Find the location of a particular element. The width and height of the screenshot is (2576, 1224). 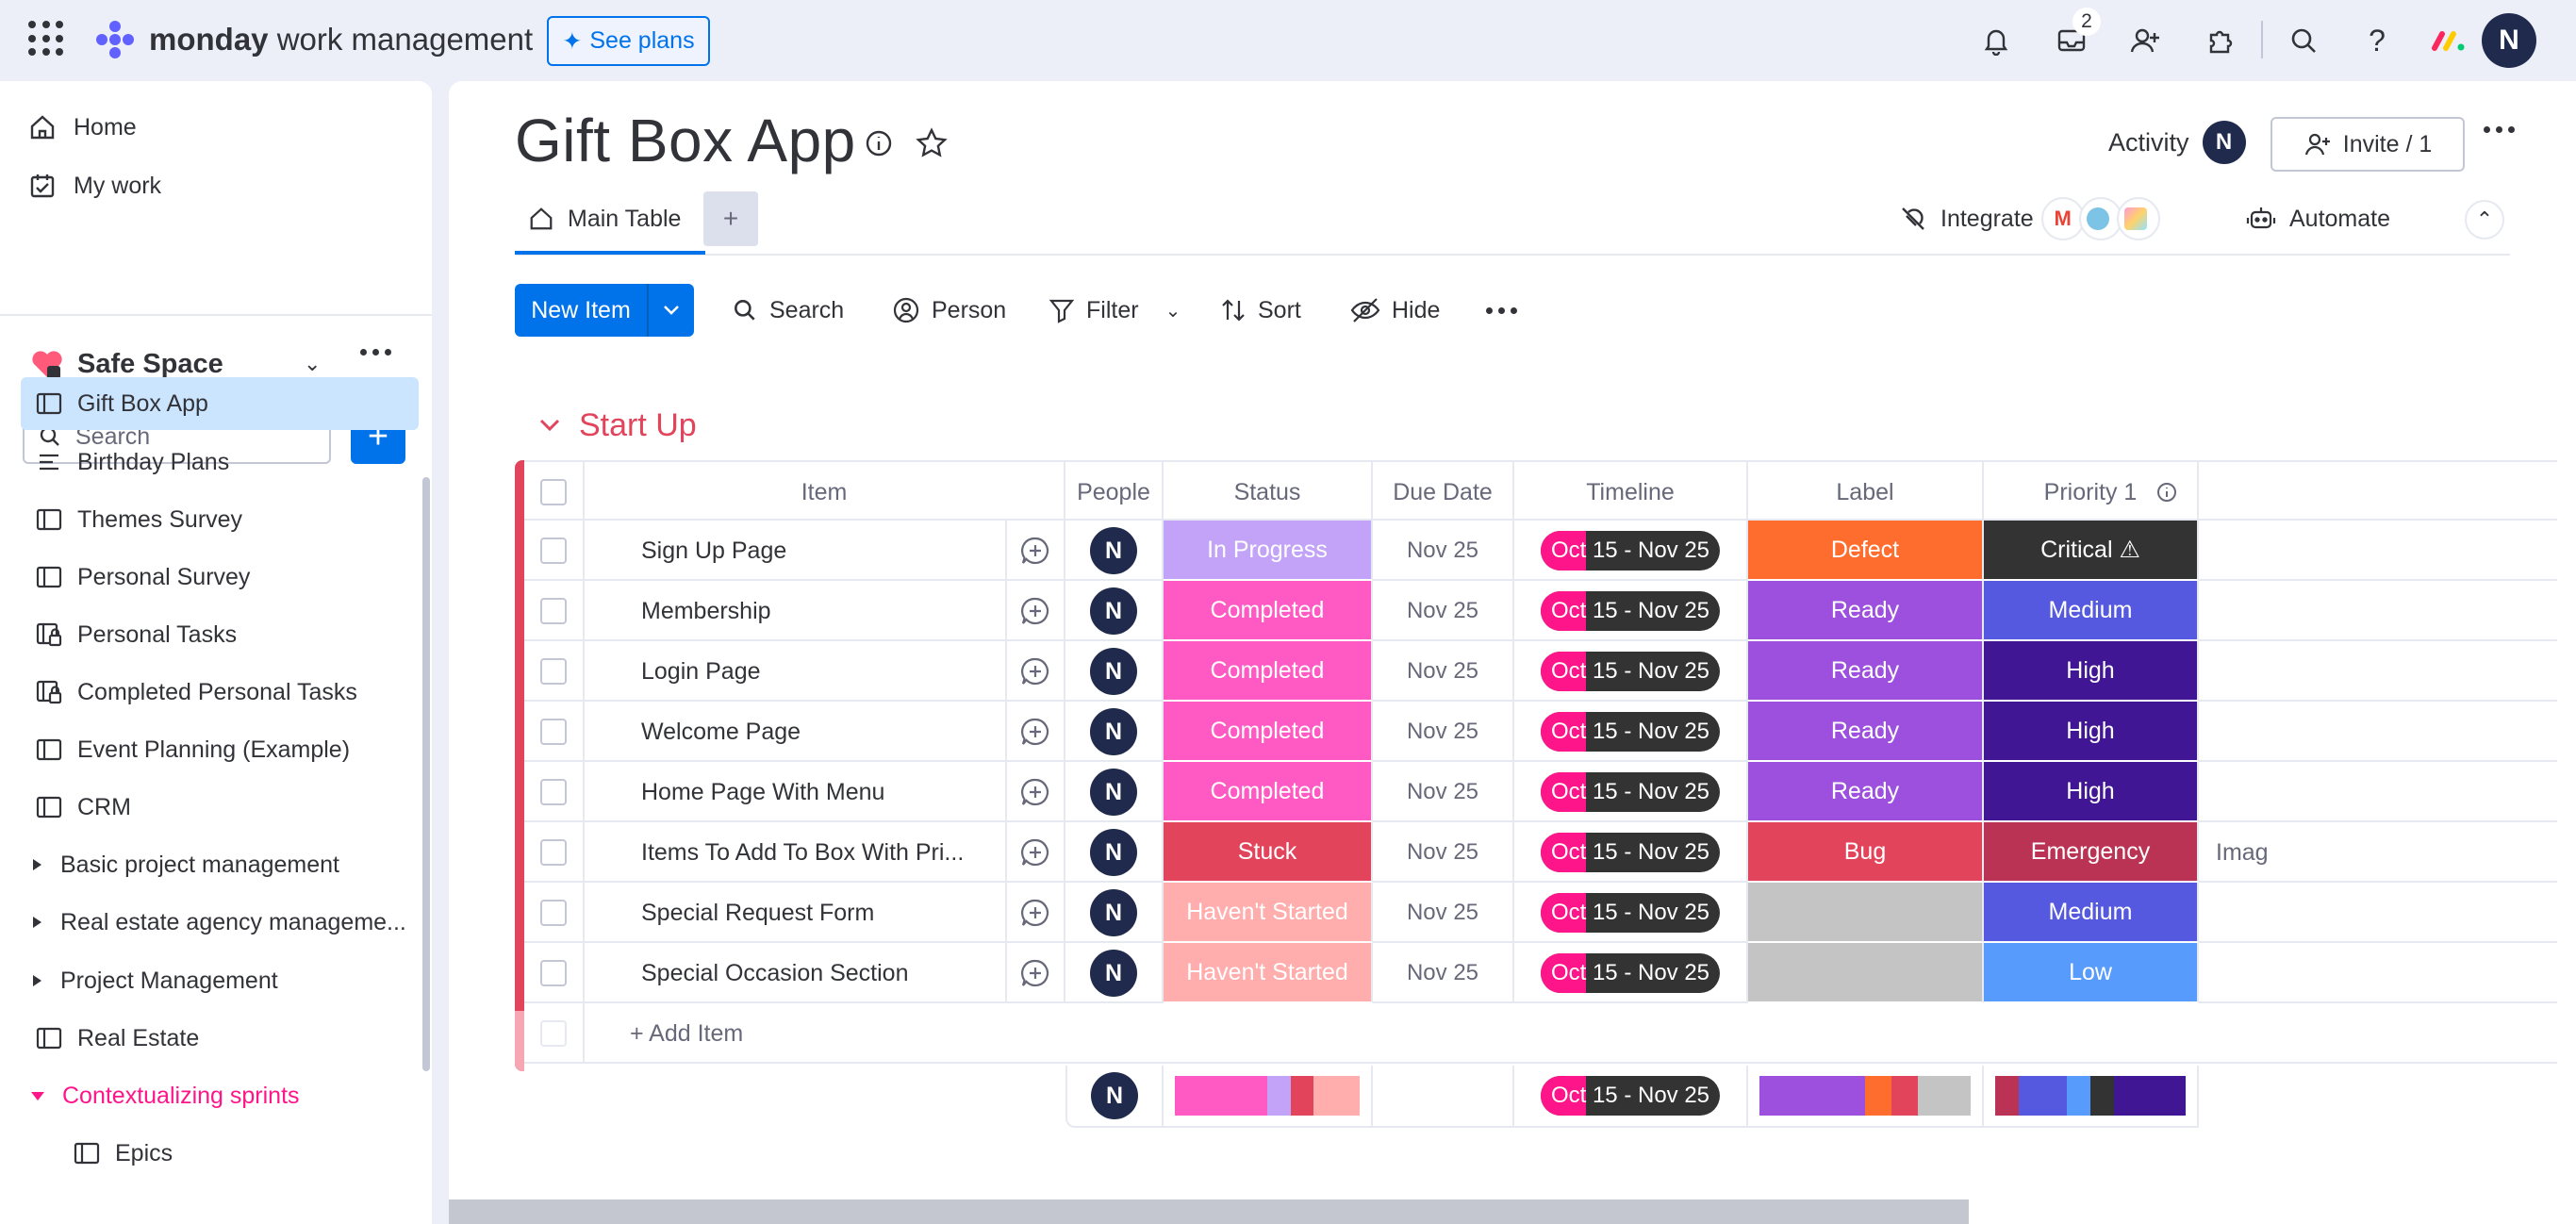

collapse-header-button: ⌃ is located at coordinates (2484, 220).